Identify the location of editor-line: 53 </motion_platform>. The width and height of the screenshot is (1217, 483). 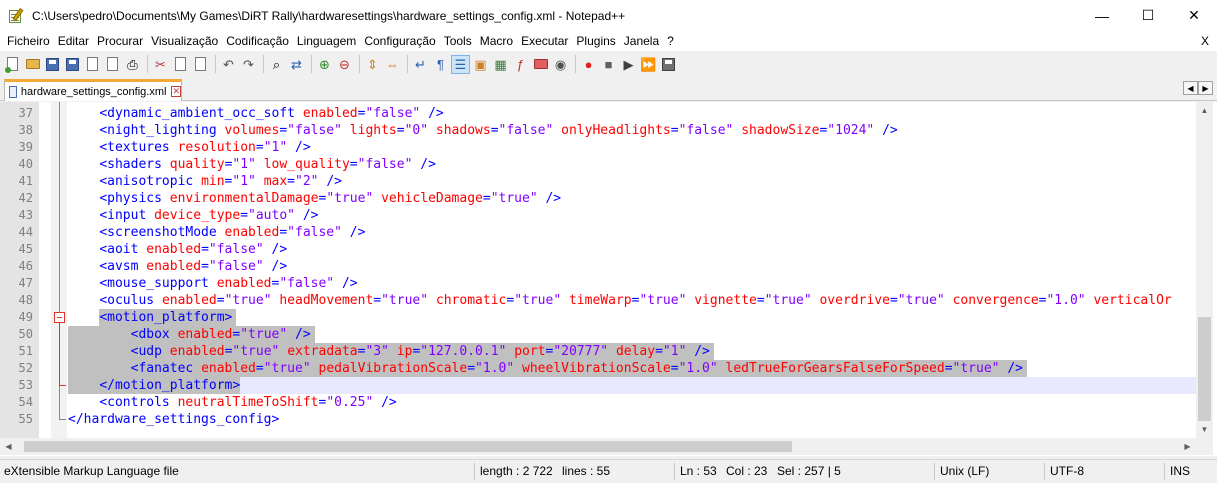
(598, 385).